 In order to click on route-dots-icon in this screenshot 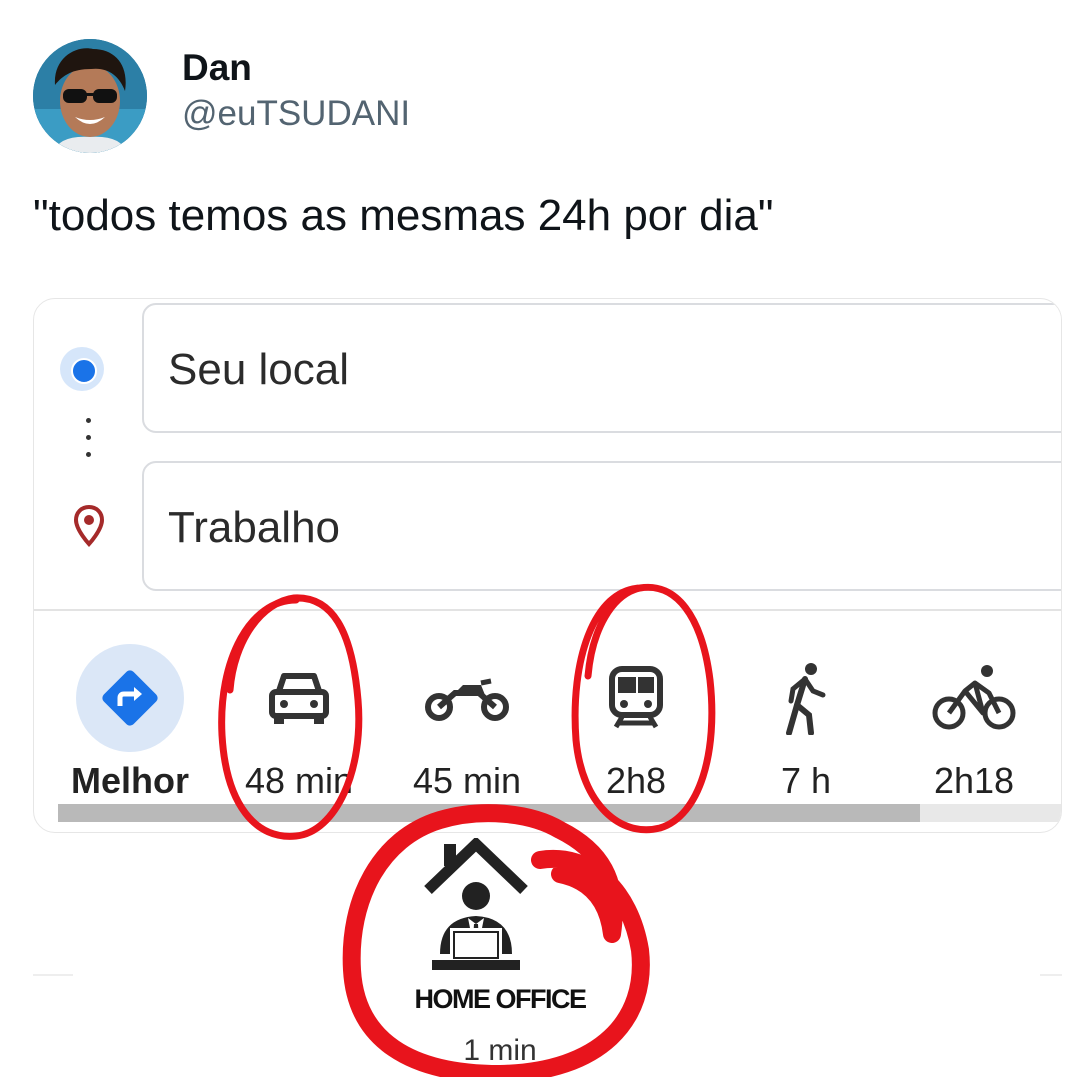, I will do `click(88, 444)`.